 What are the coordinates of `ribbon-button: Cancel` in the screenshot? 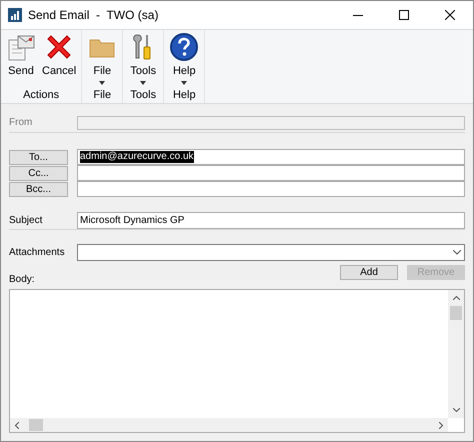 It's located at (59, 57).